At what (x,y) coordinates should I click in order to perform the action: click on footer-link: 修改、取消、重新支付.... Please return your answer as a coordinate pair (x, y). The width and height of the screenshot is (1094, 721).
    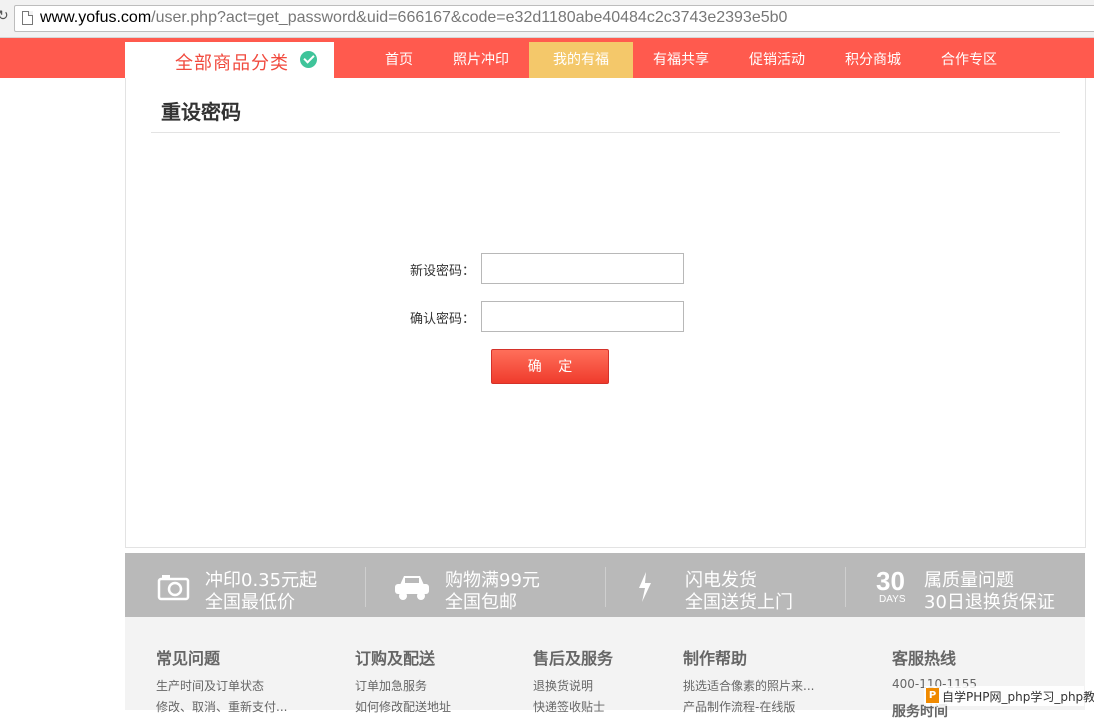
    Looking at the image, I should click on (221, 706).